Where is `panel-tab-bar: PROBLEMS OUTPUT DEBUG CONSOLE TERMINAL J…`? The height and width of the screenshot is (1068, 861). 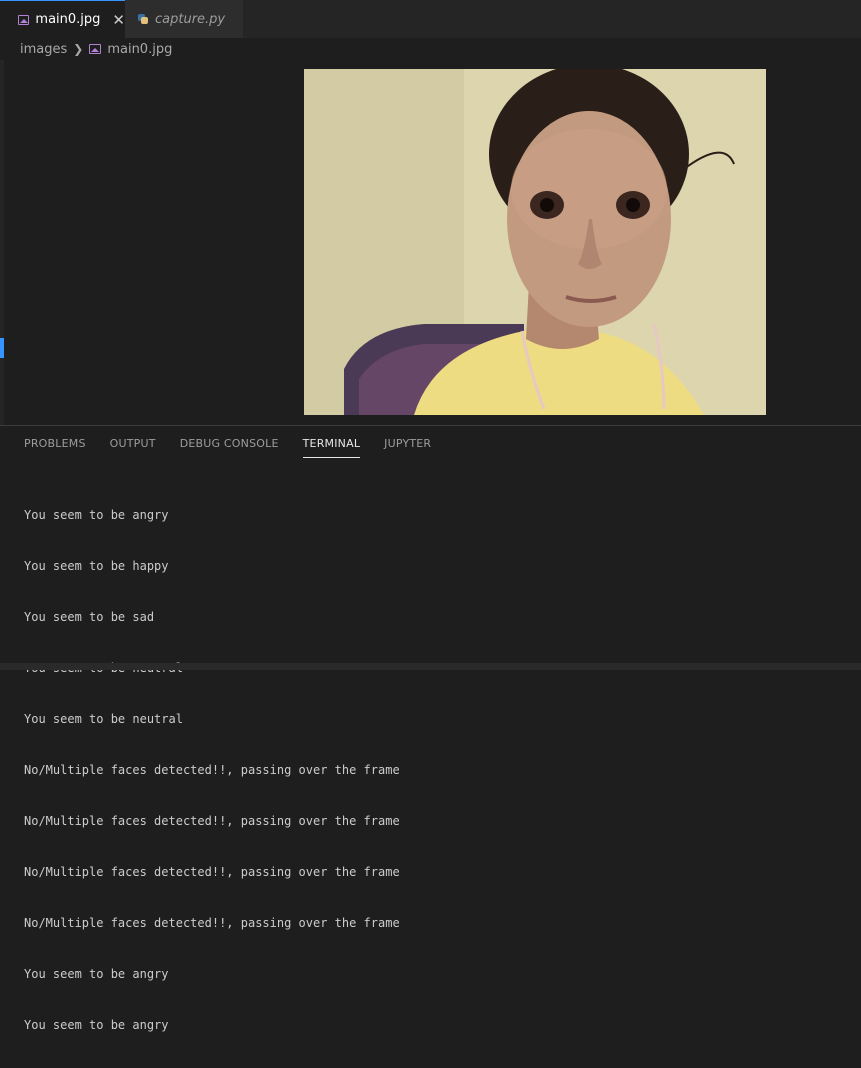 panel-tab-bar: PROBLEMS OUTPUT DEBUG CONSOLE TERMINAL J… is located at coordinates (239, 448).